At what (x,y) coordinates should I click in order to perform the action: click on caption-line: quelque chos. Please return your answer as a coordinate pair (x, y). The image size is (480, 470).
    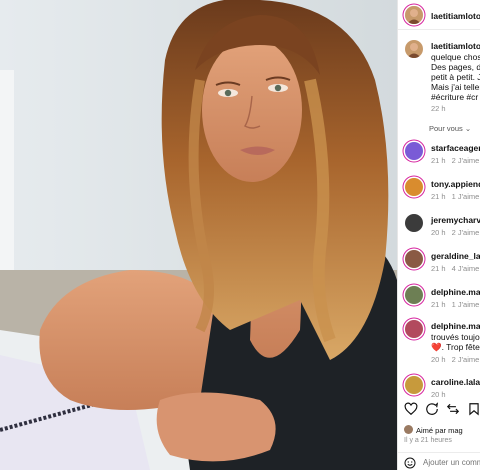
    Looking at the image, I should click on (455, 57).